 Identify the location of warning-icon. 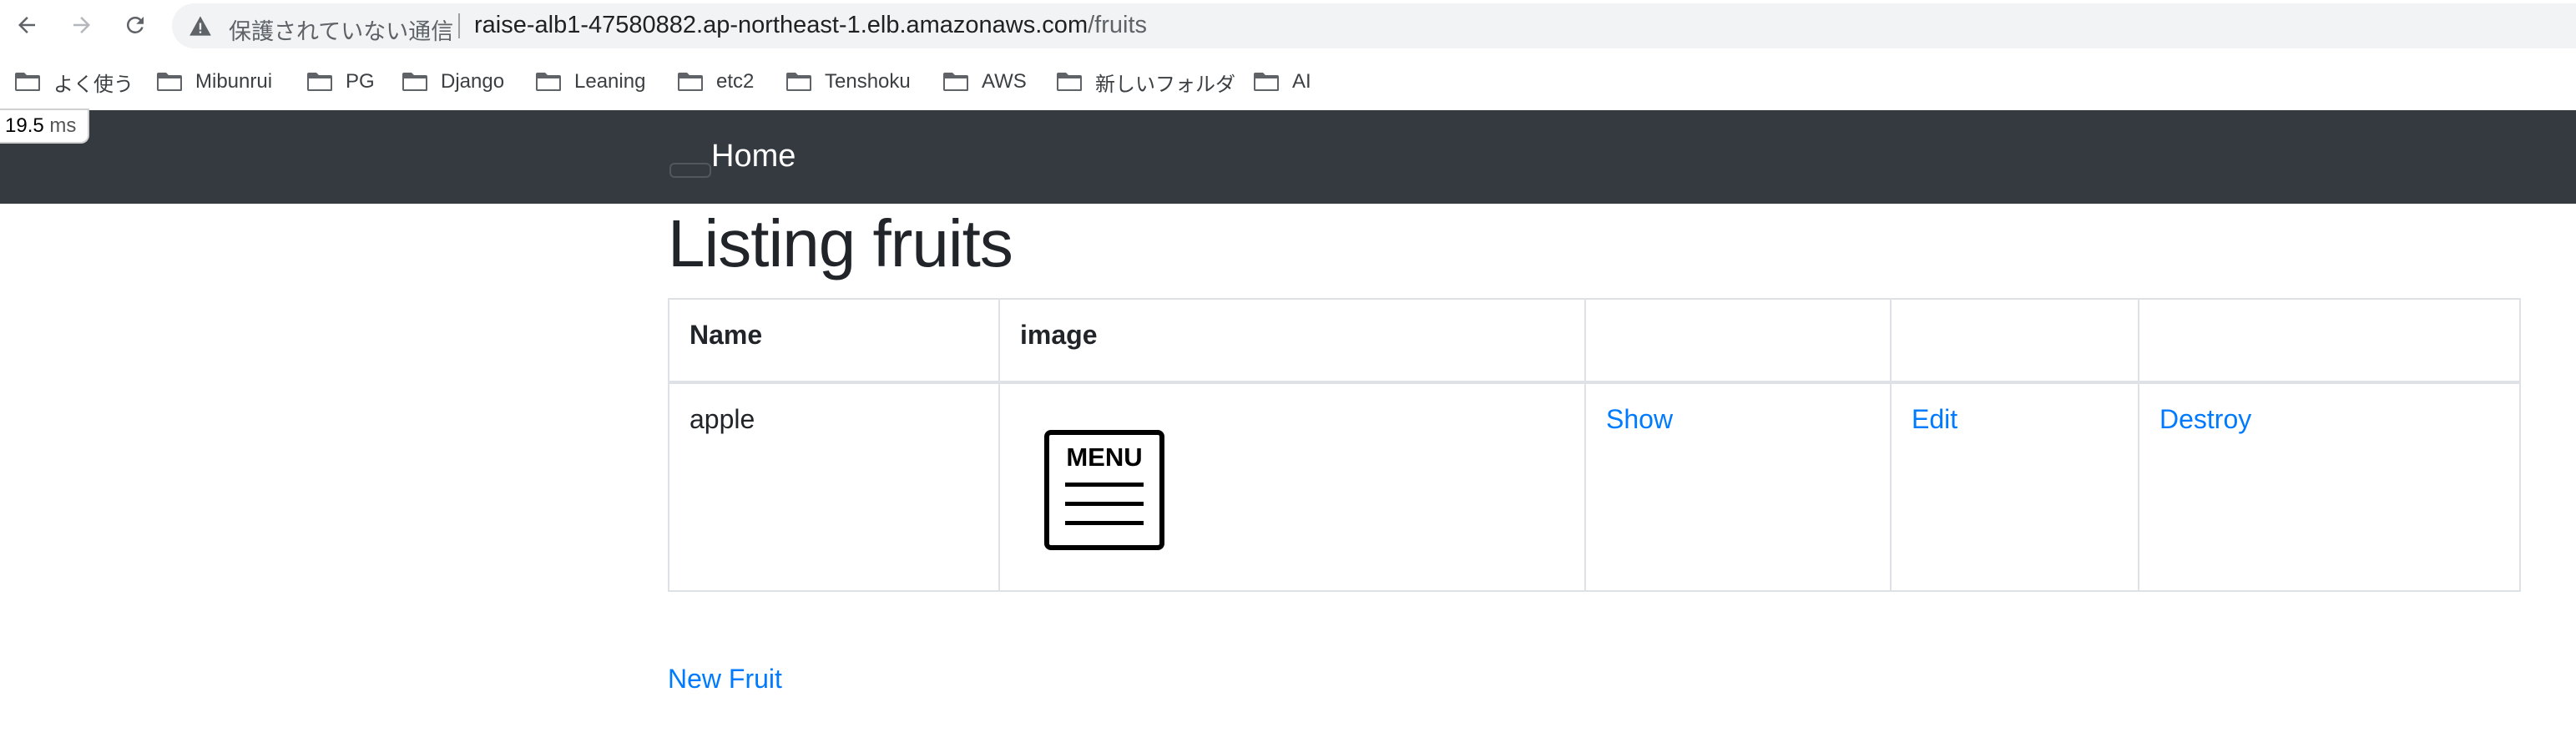
(200, 26).